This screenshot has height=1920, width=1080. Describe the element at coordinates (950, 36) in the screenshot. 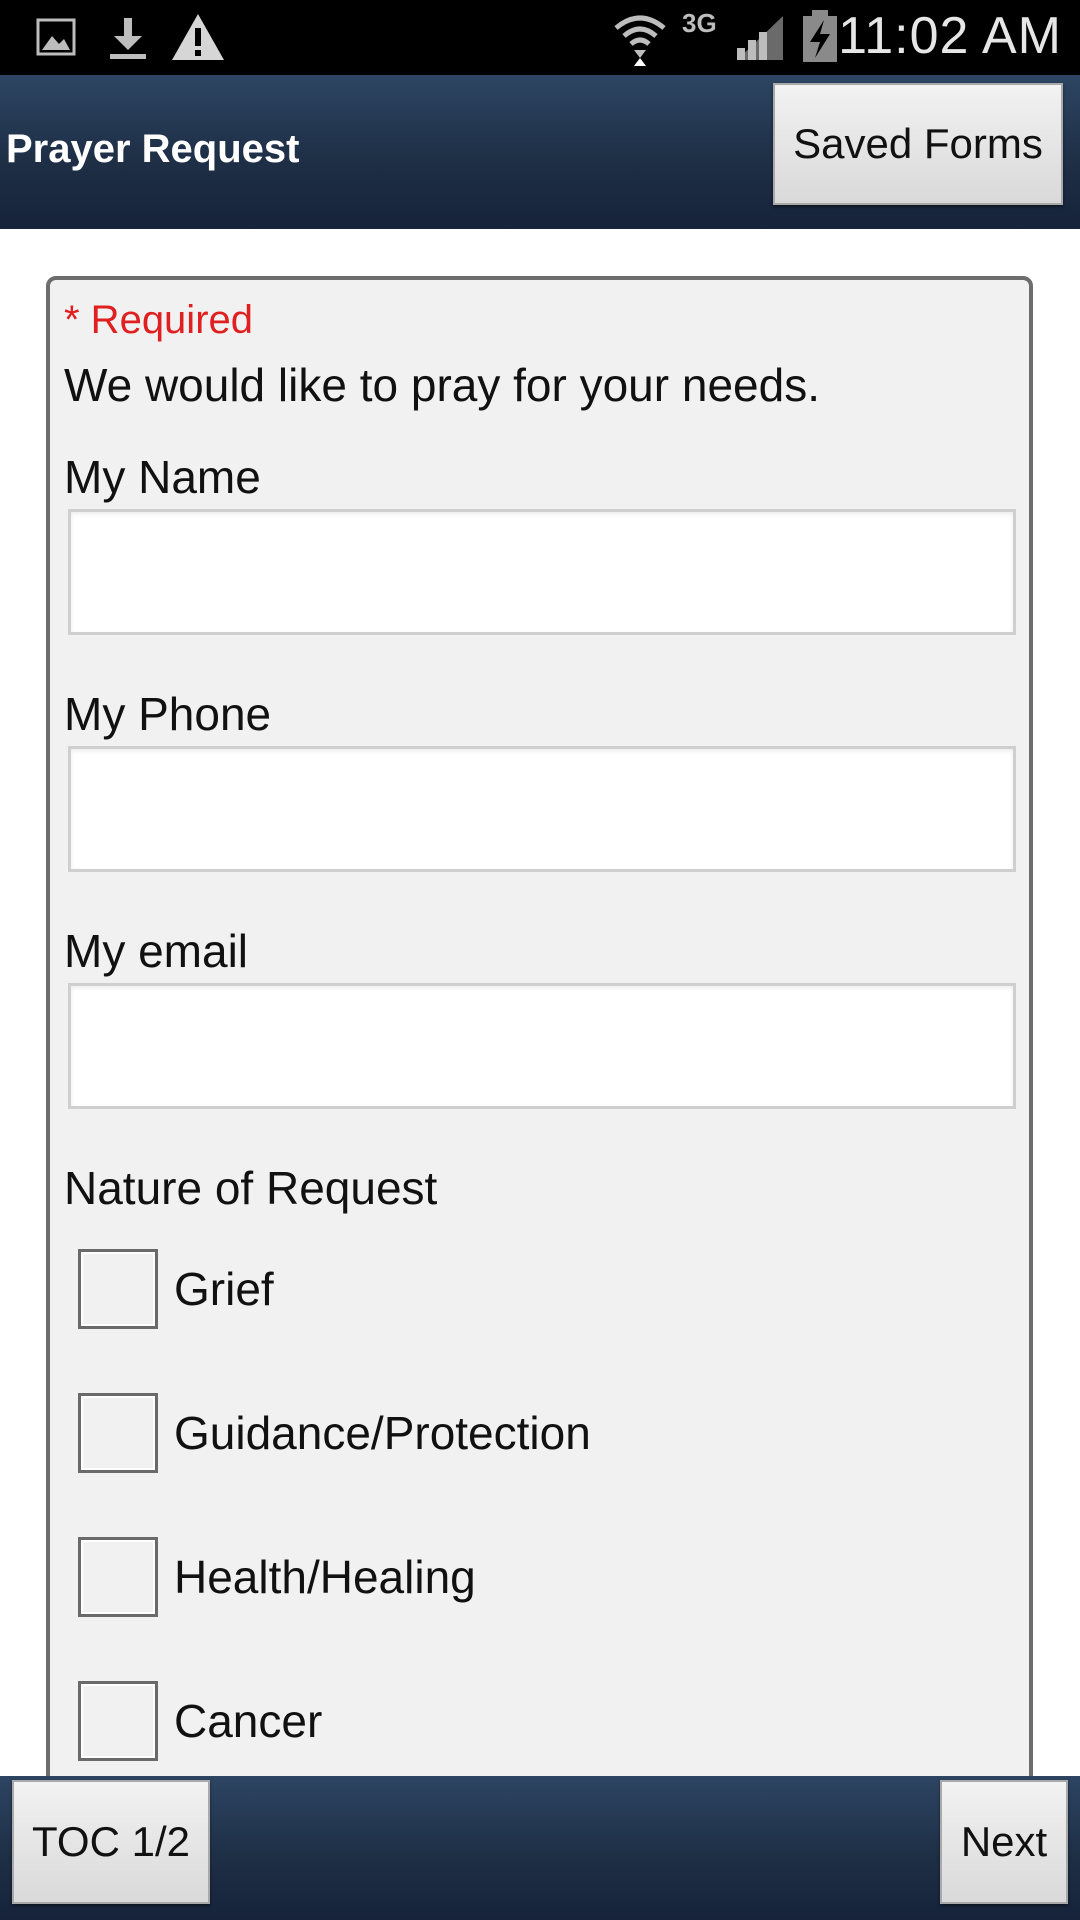

I see `clock: 11:02 AM` at that location.